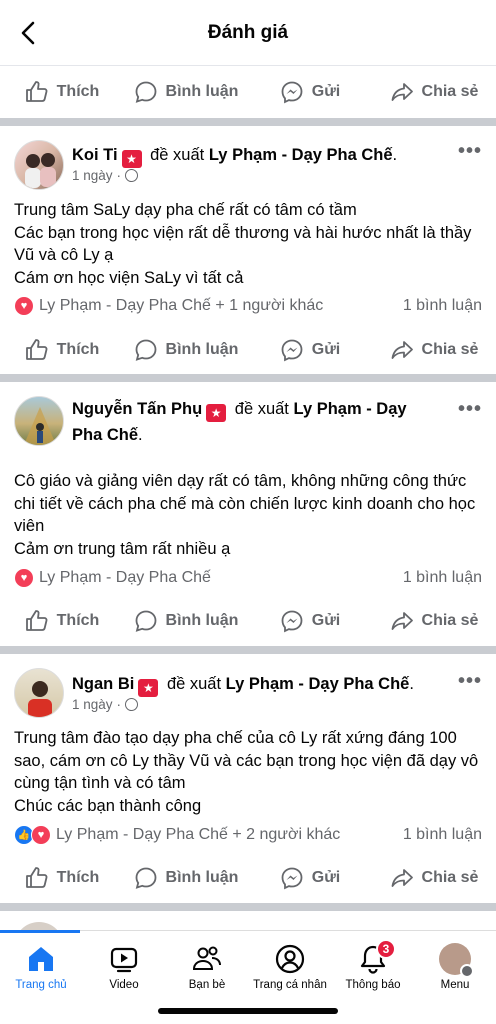  What do you see at coordinates (124, 985) in the screenshot?
I see `tab-label: Video` at bounding box center [124, 985].